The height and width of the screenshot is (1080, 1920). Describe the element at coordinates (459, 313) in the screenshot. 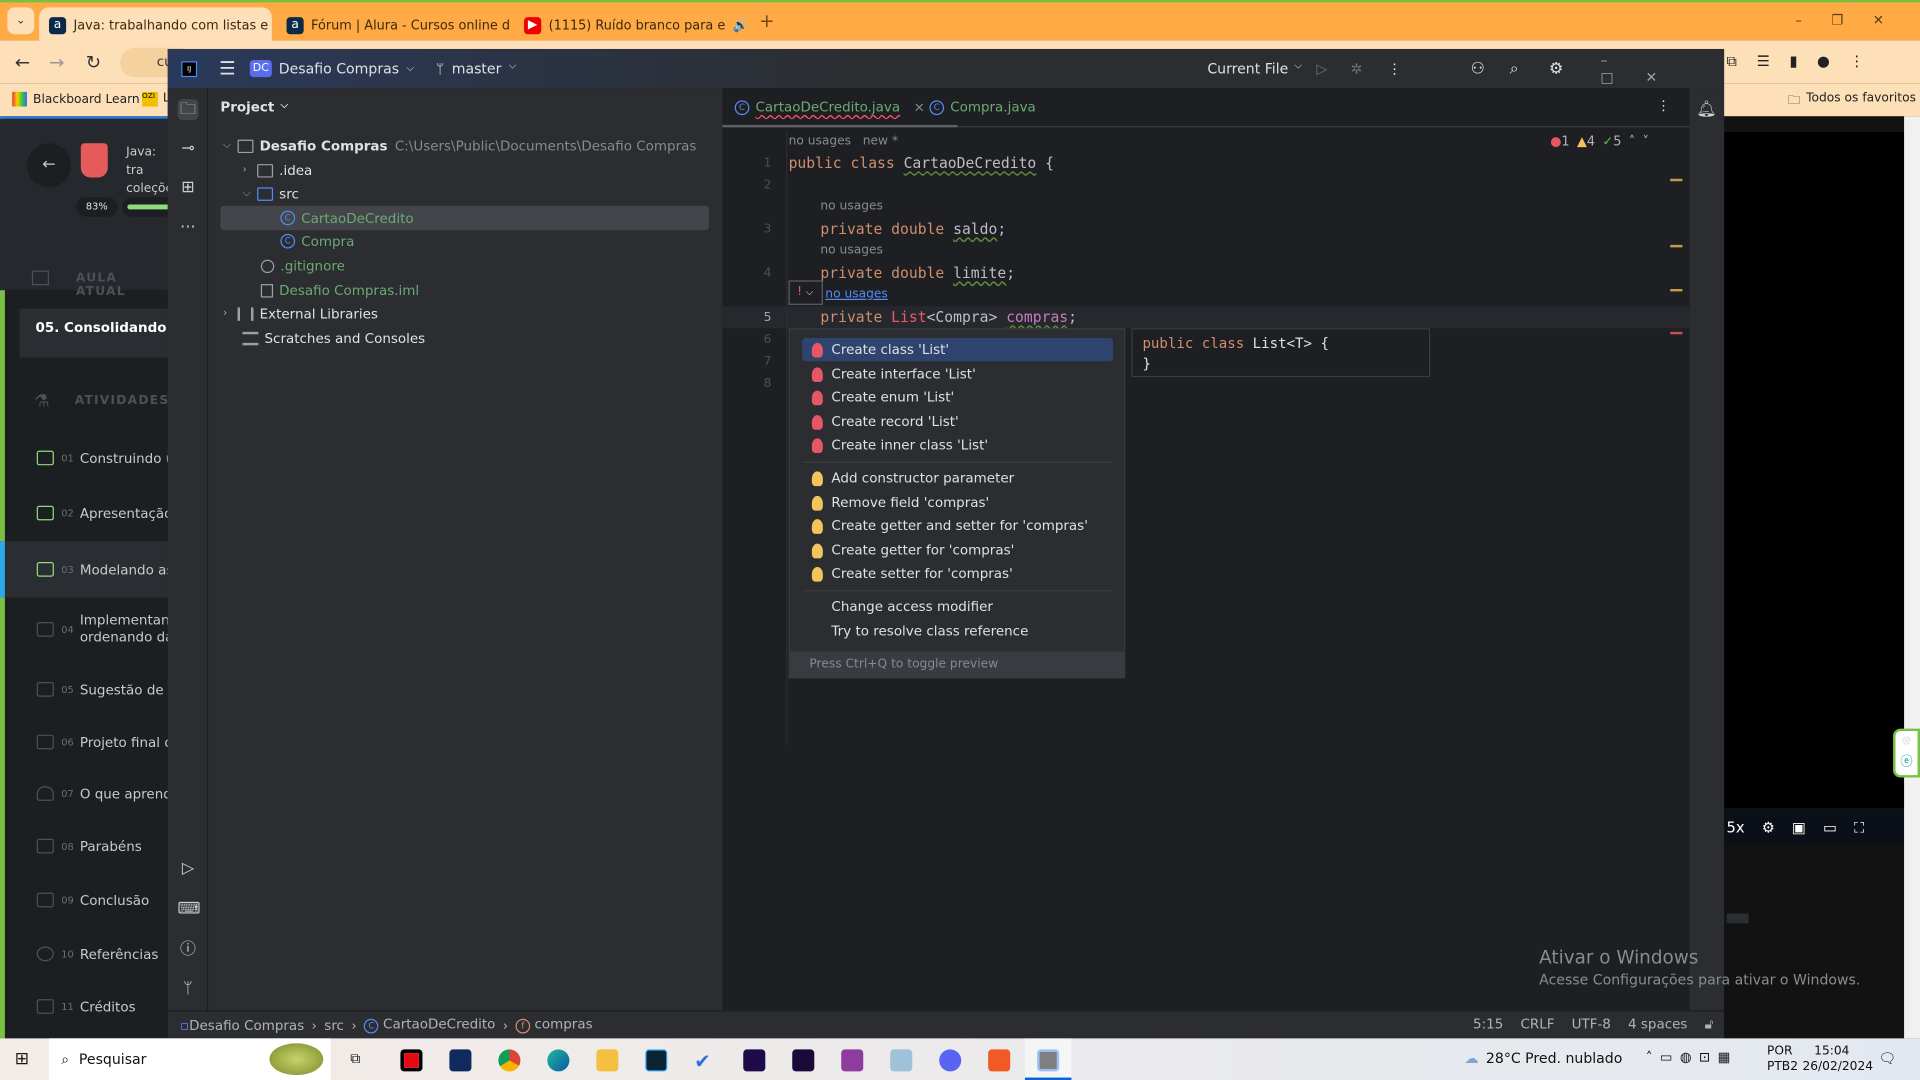

I see `tree-item-external-libraries: › External Libraries` at that location.